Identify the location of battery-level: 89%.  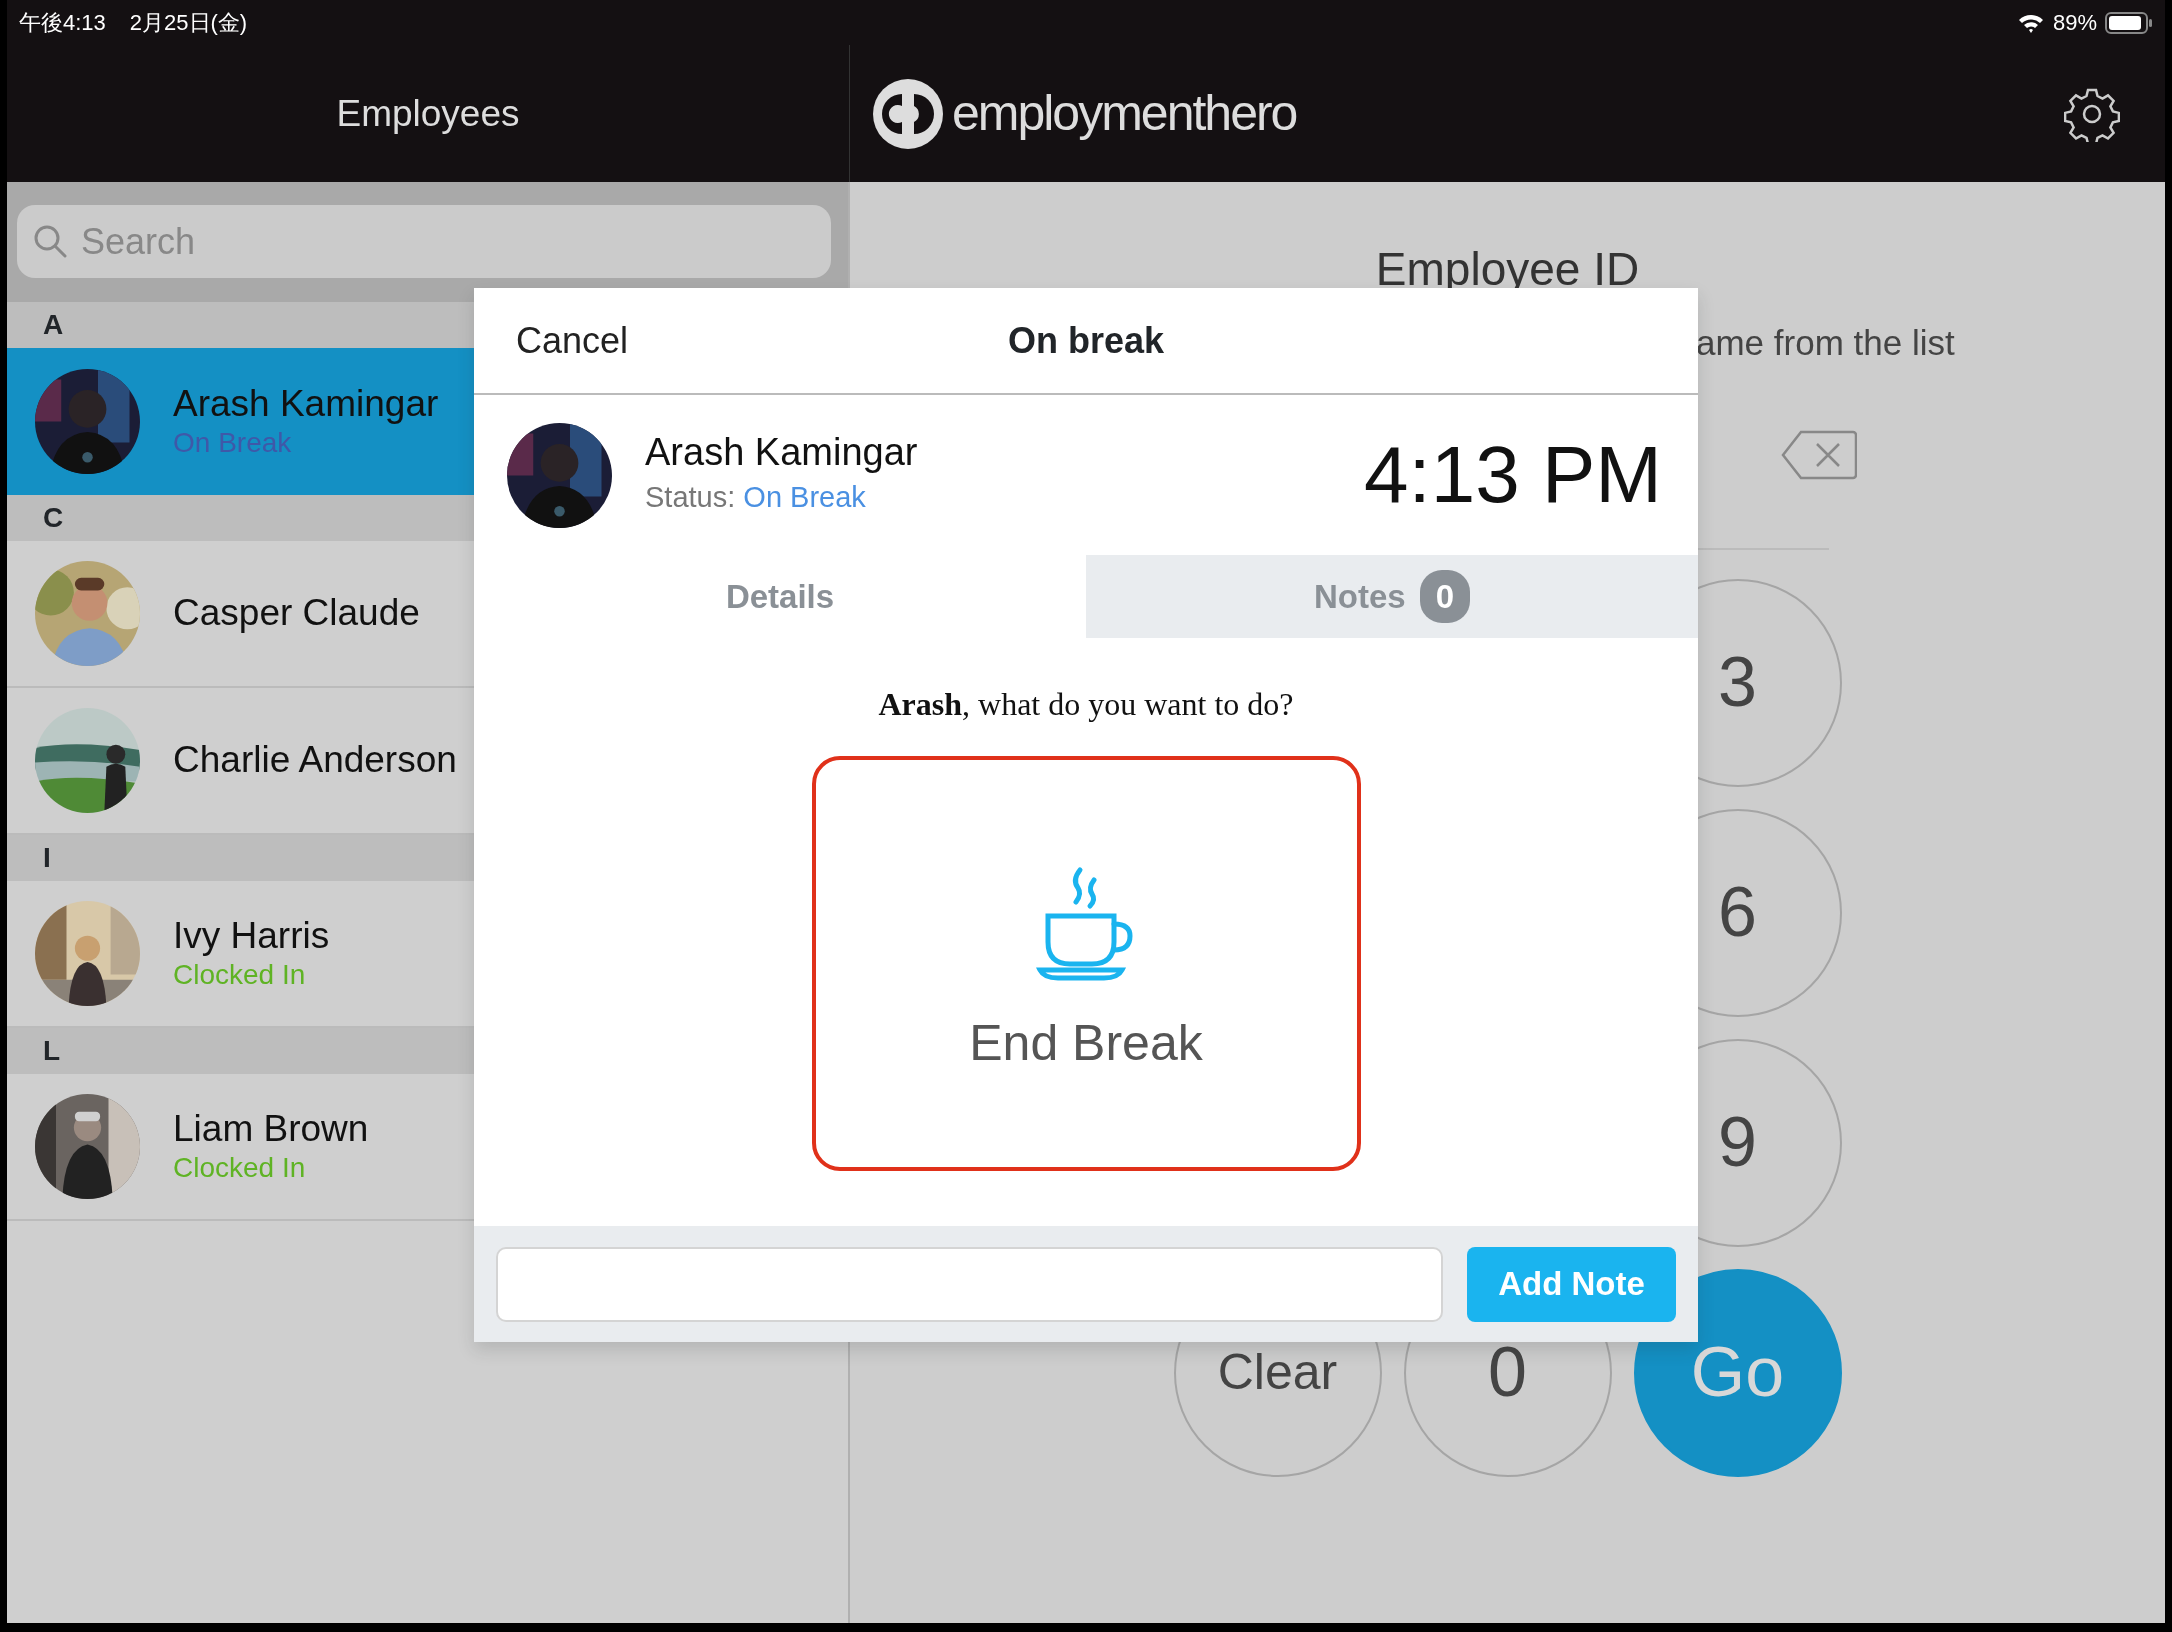
(2074, 23).